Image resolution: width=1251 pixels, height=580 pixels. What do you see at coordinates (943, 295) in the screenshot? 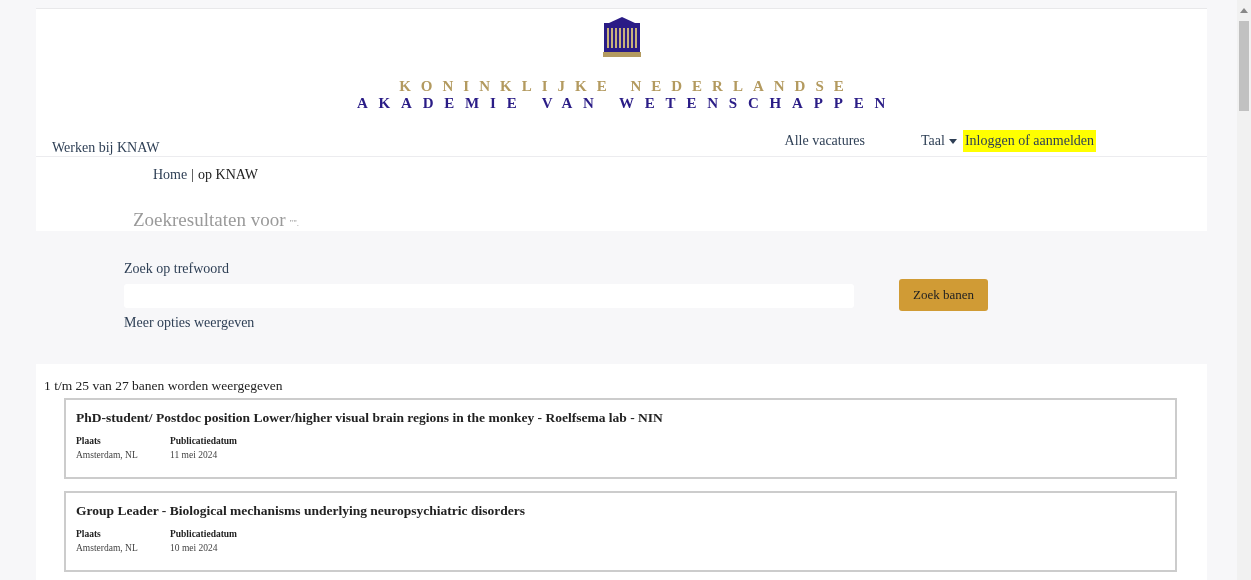
I see `search-button: Zoek banen` at bounding box center [943, 295].